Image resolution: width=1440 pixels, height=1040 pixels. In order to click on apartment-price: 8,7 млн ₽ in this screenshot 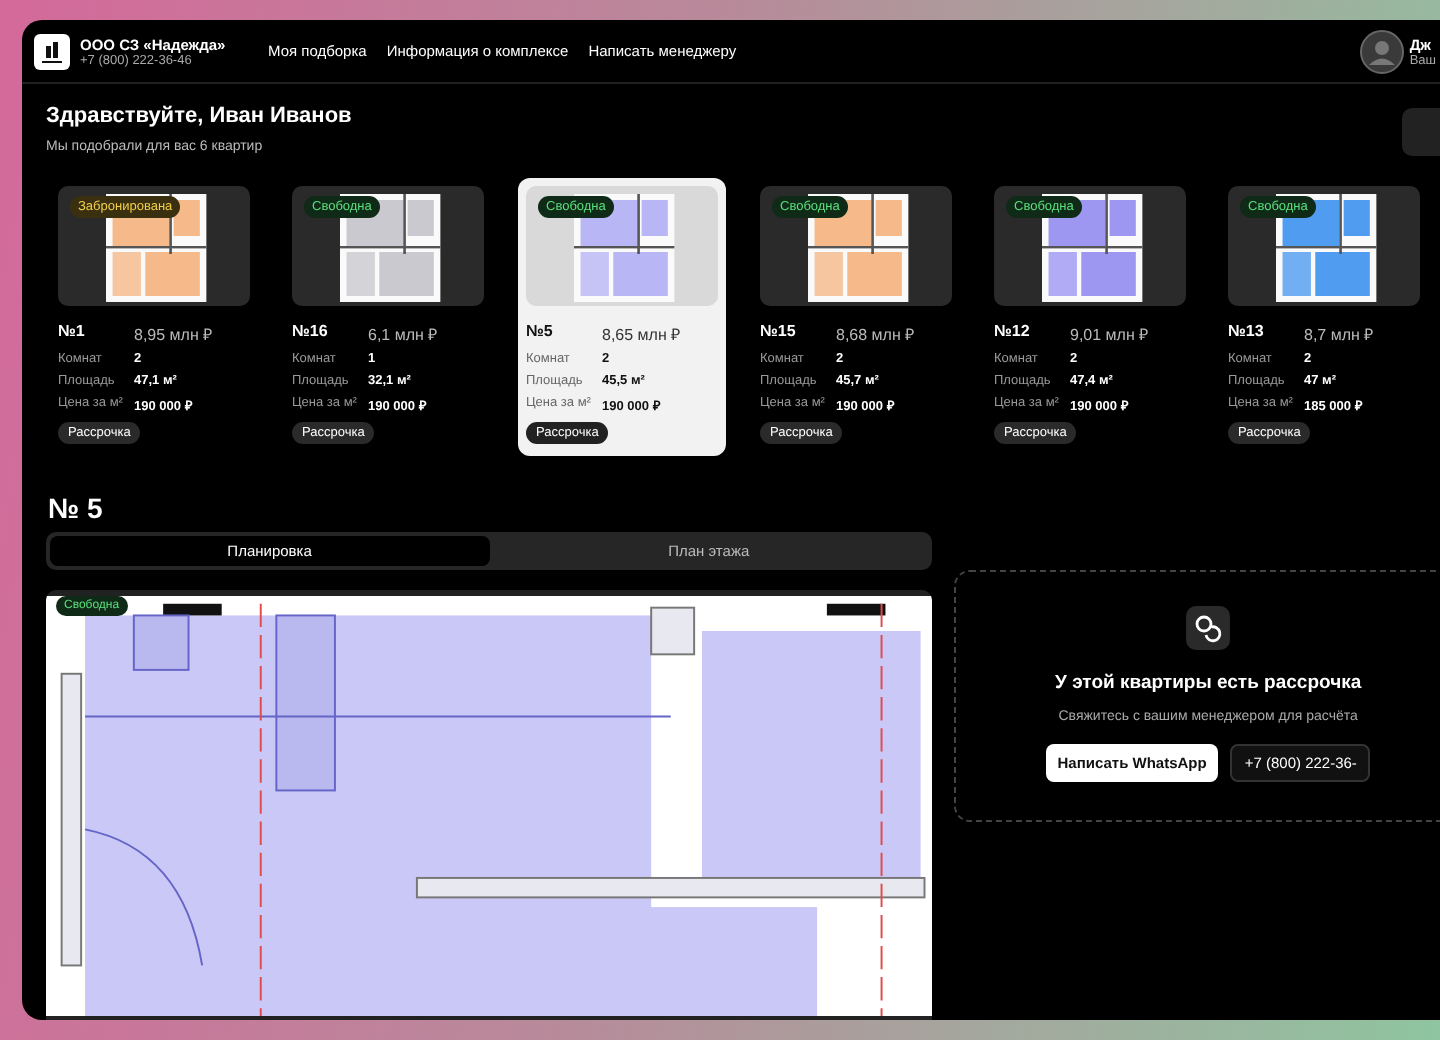, I will do `click(1339, 334)`.